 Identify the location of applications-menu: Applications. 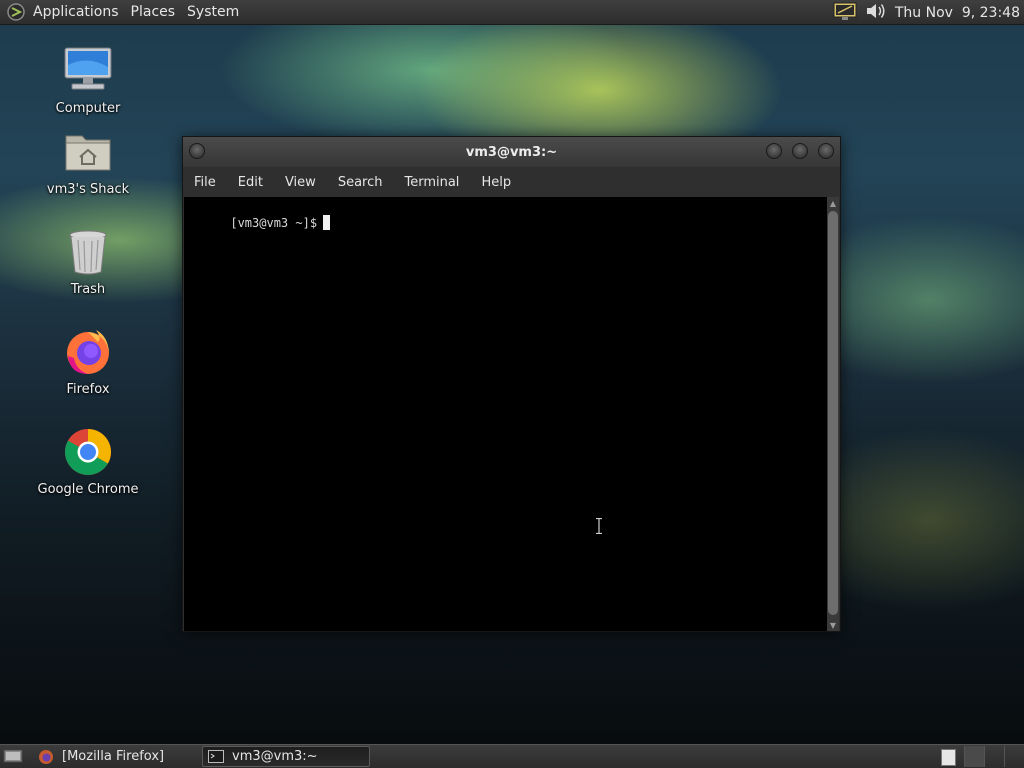
(76, 12).